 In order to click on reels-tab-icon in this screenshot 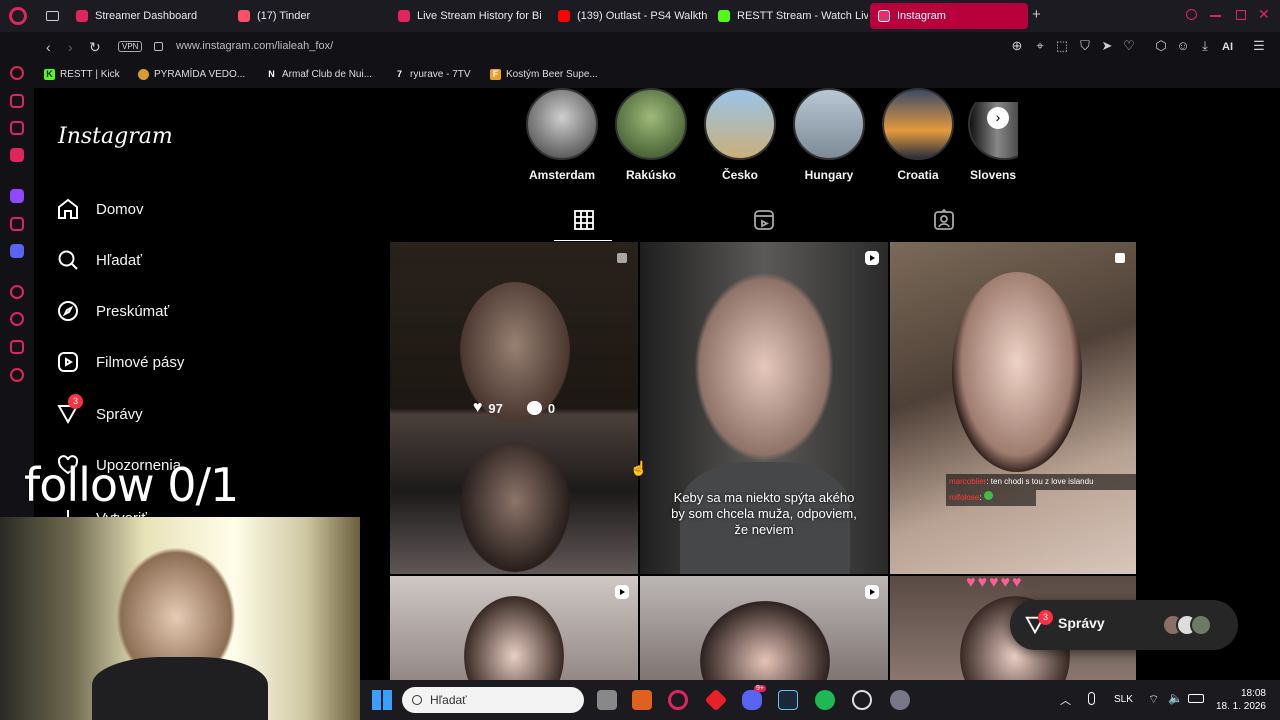, I will do `click(764, 220)`.